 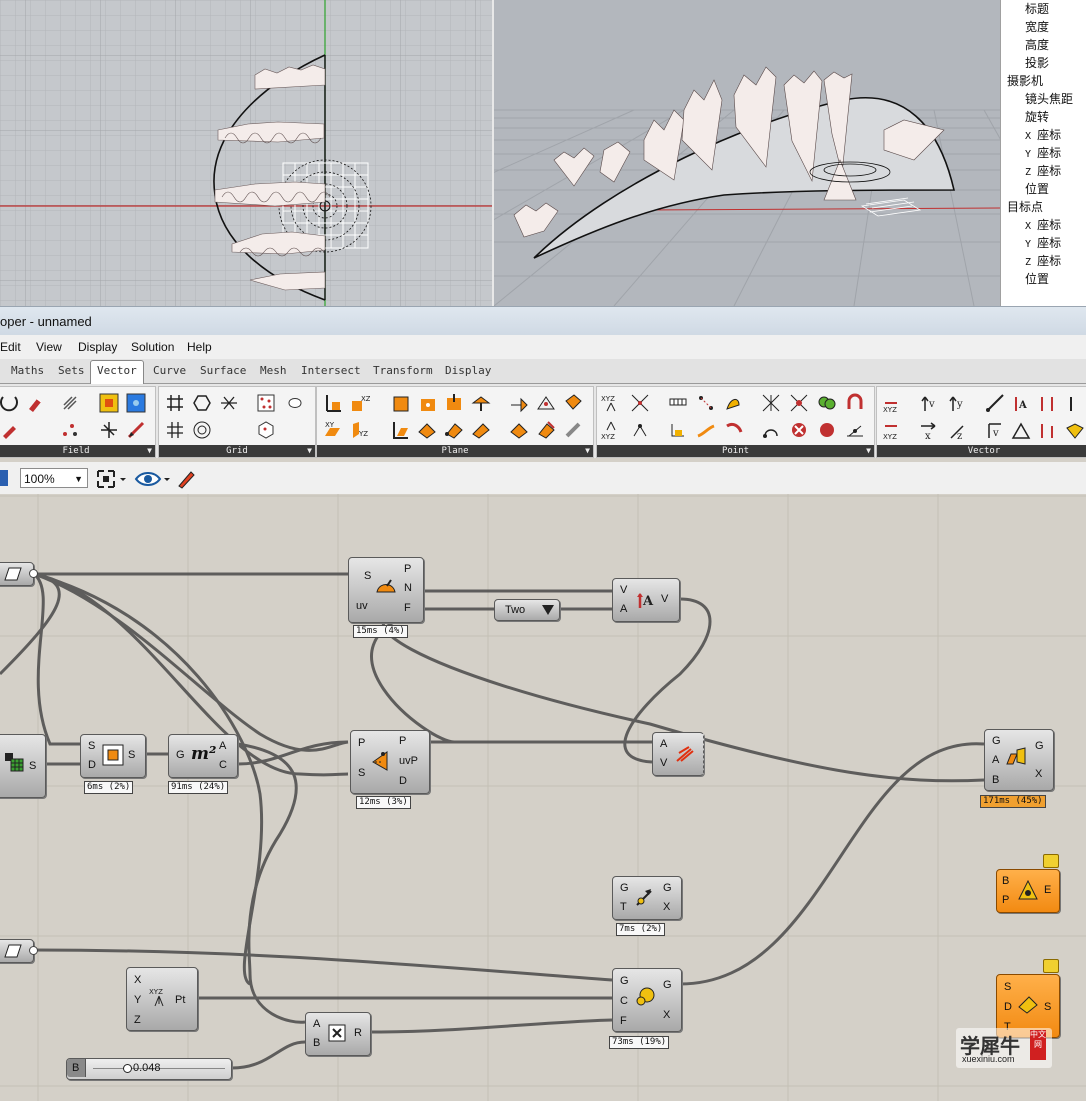 I want to click on align-plane-icon, so click(x=481, y=430).